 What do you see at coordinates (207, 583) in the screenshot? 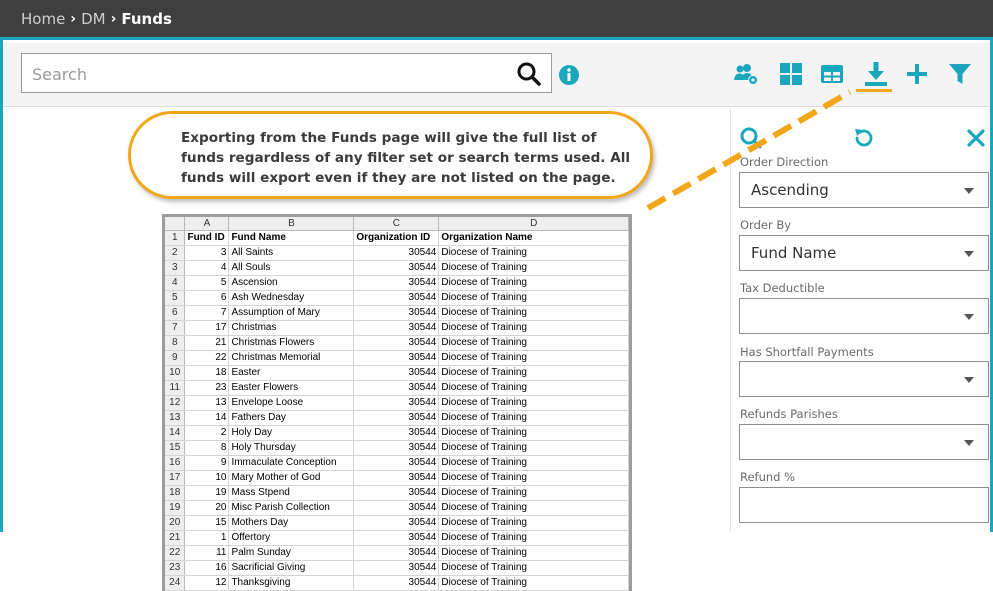
I see `table-cell: 12` at bounding box center [207, 583].